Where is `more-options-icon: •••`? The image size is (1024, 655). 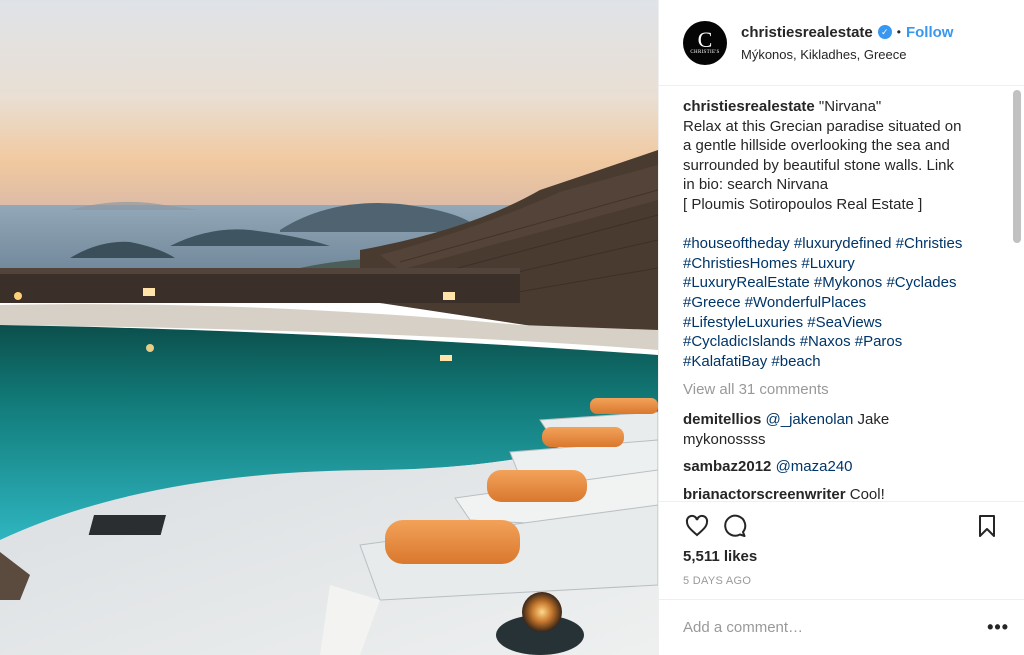
more-options-icon: ••• is located at coordinates (998, 627).